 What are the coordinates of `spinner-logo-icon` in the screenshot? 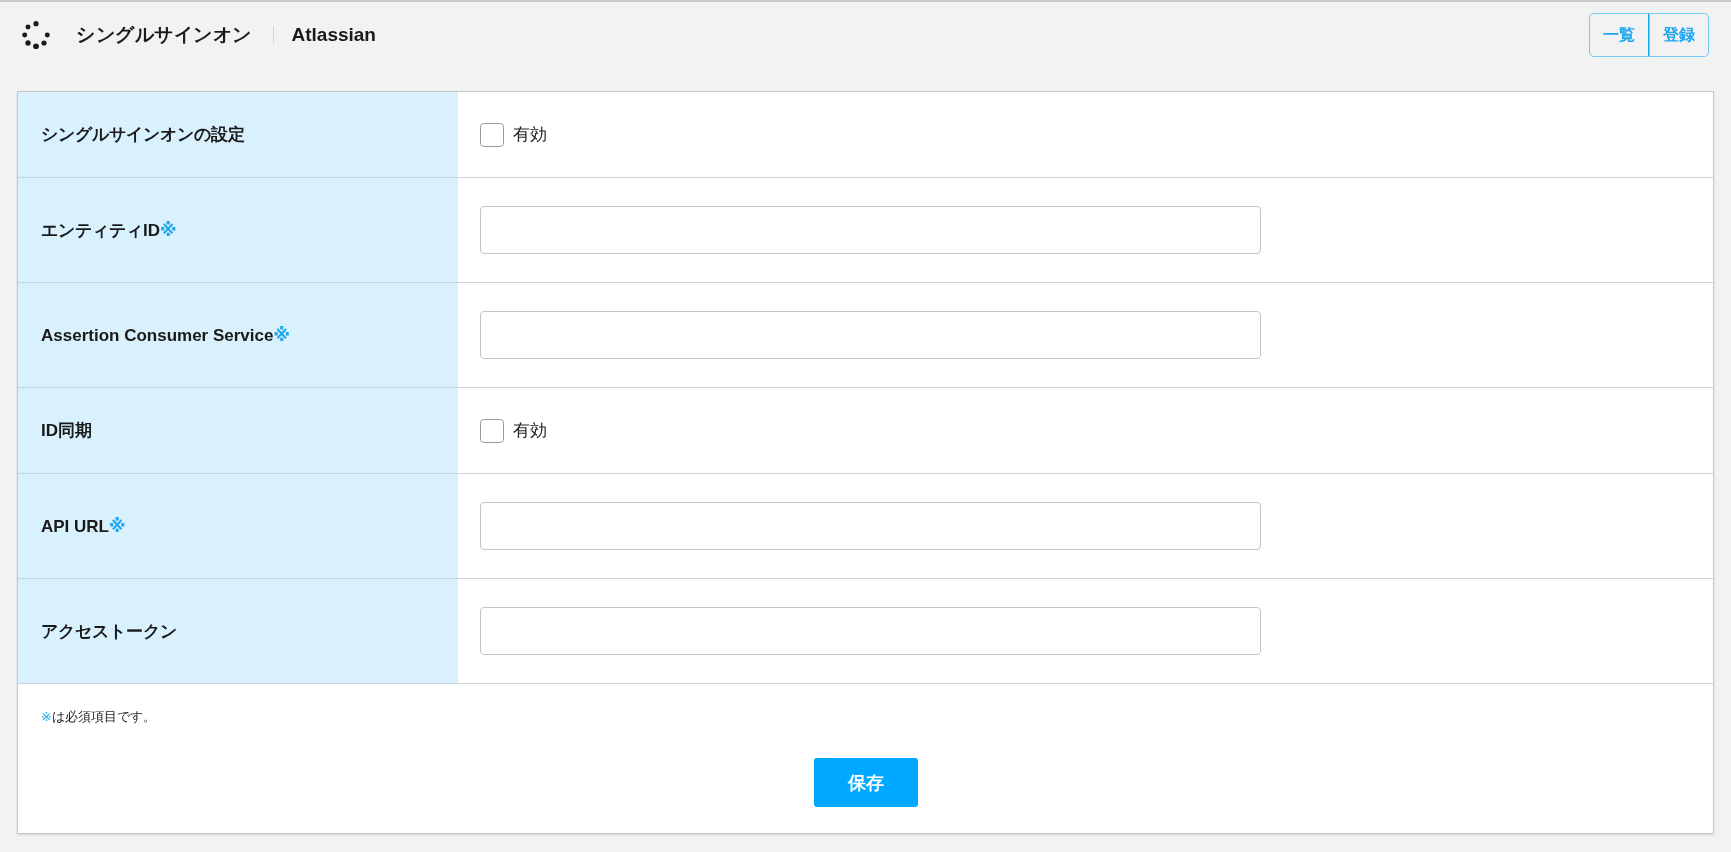 It's located at (36, 35).